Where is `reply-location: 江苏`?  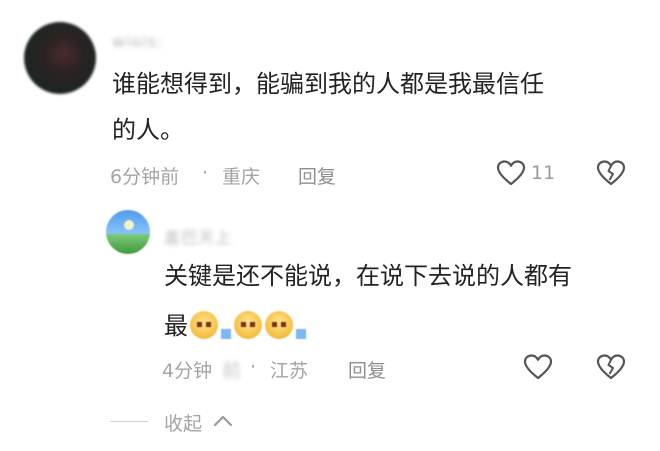
reply-location: 江苏 is located at coordinates (289, 371).